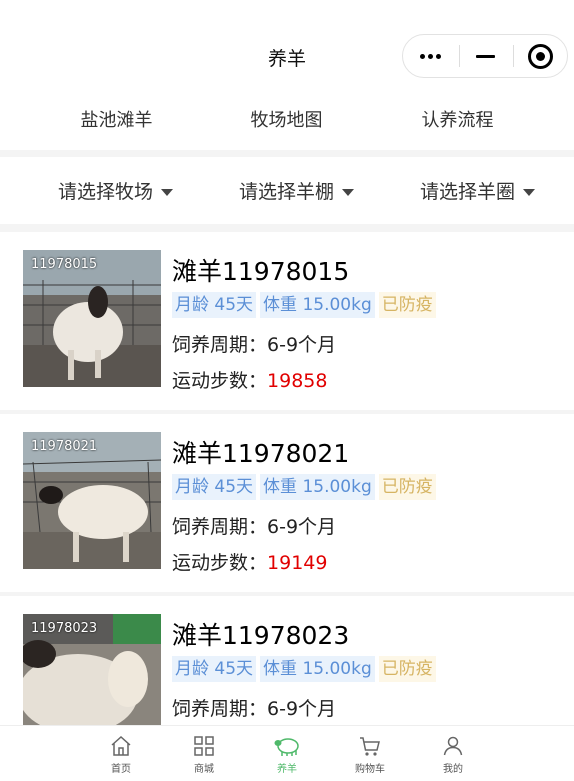  Describe the element at coordinates (105, 192) in the screenshot. I see `ranch-select-label: 请选择牧场` at that location.